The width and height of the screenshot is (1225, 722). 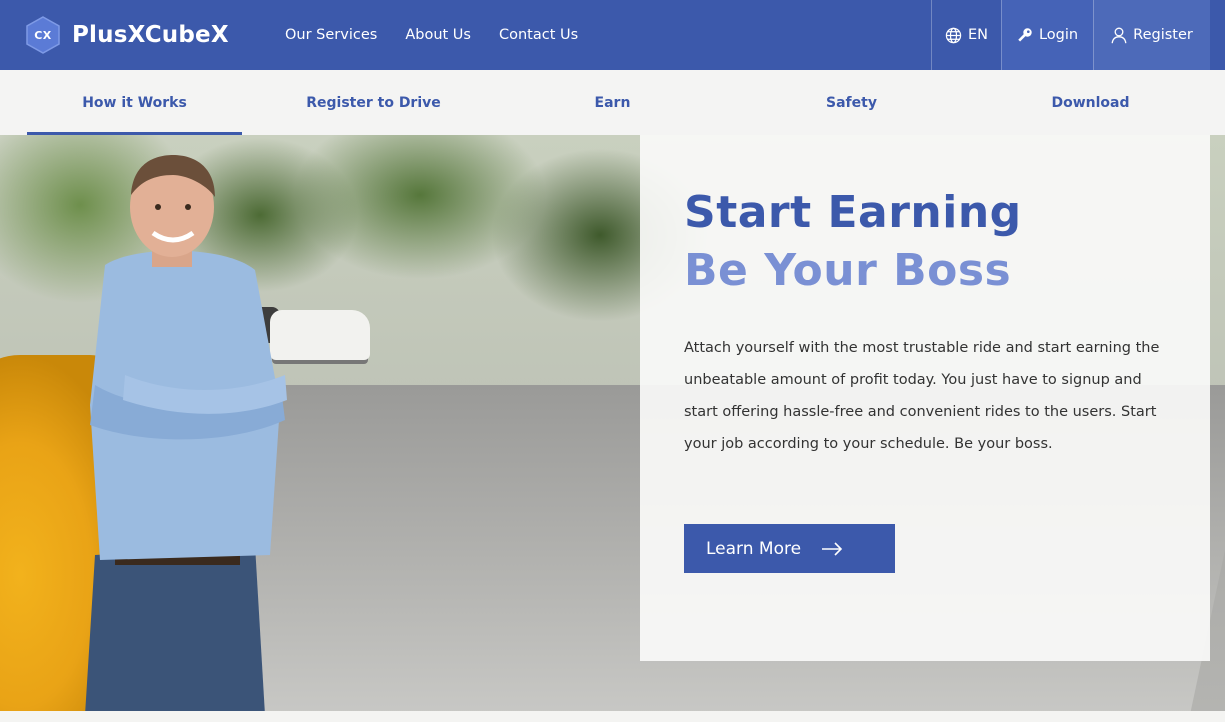 I want to click on nav-our-services: Our Services, so click(x=331, y=35).